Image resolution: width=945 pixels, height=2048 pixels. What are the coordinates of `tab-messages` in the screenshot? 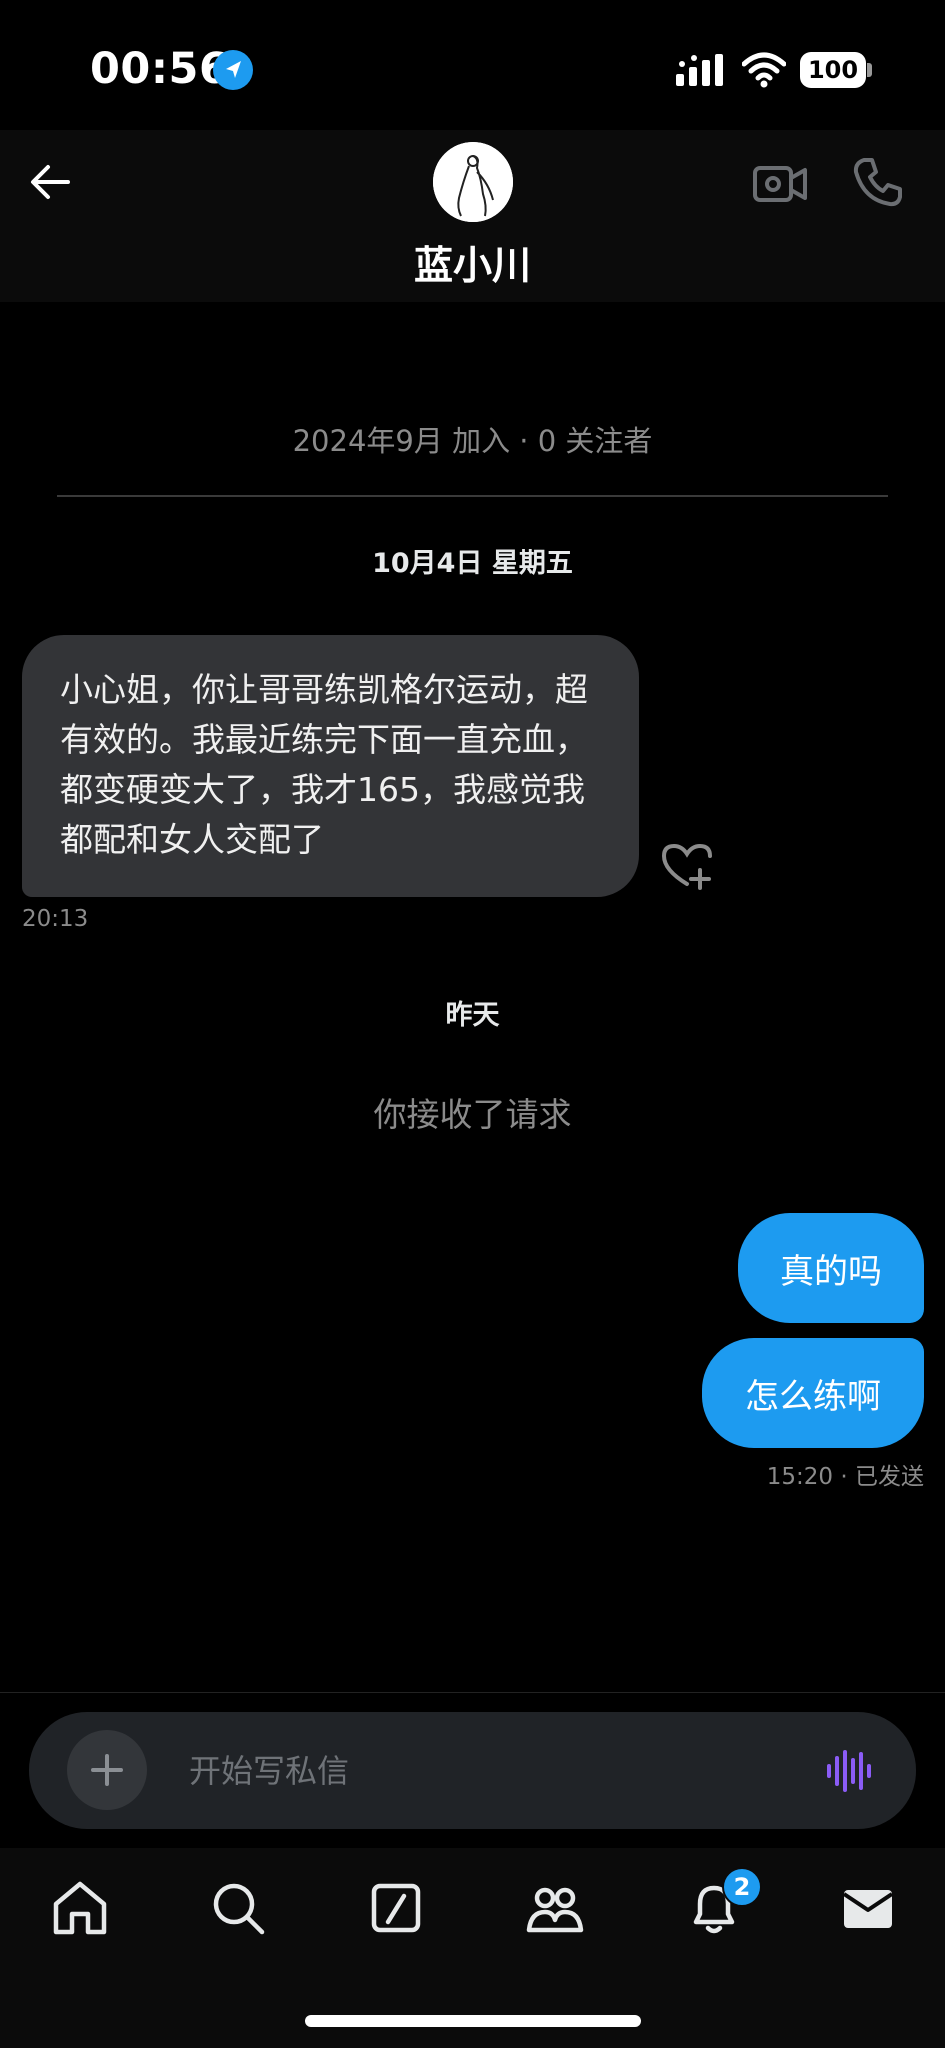 It's located at (868, 1908).